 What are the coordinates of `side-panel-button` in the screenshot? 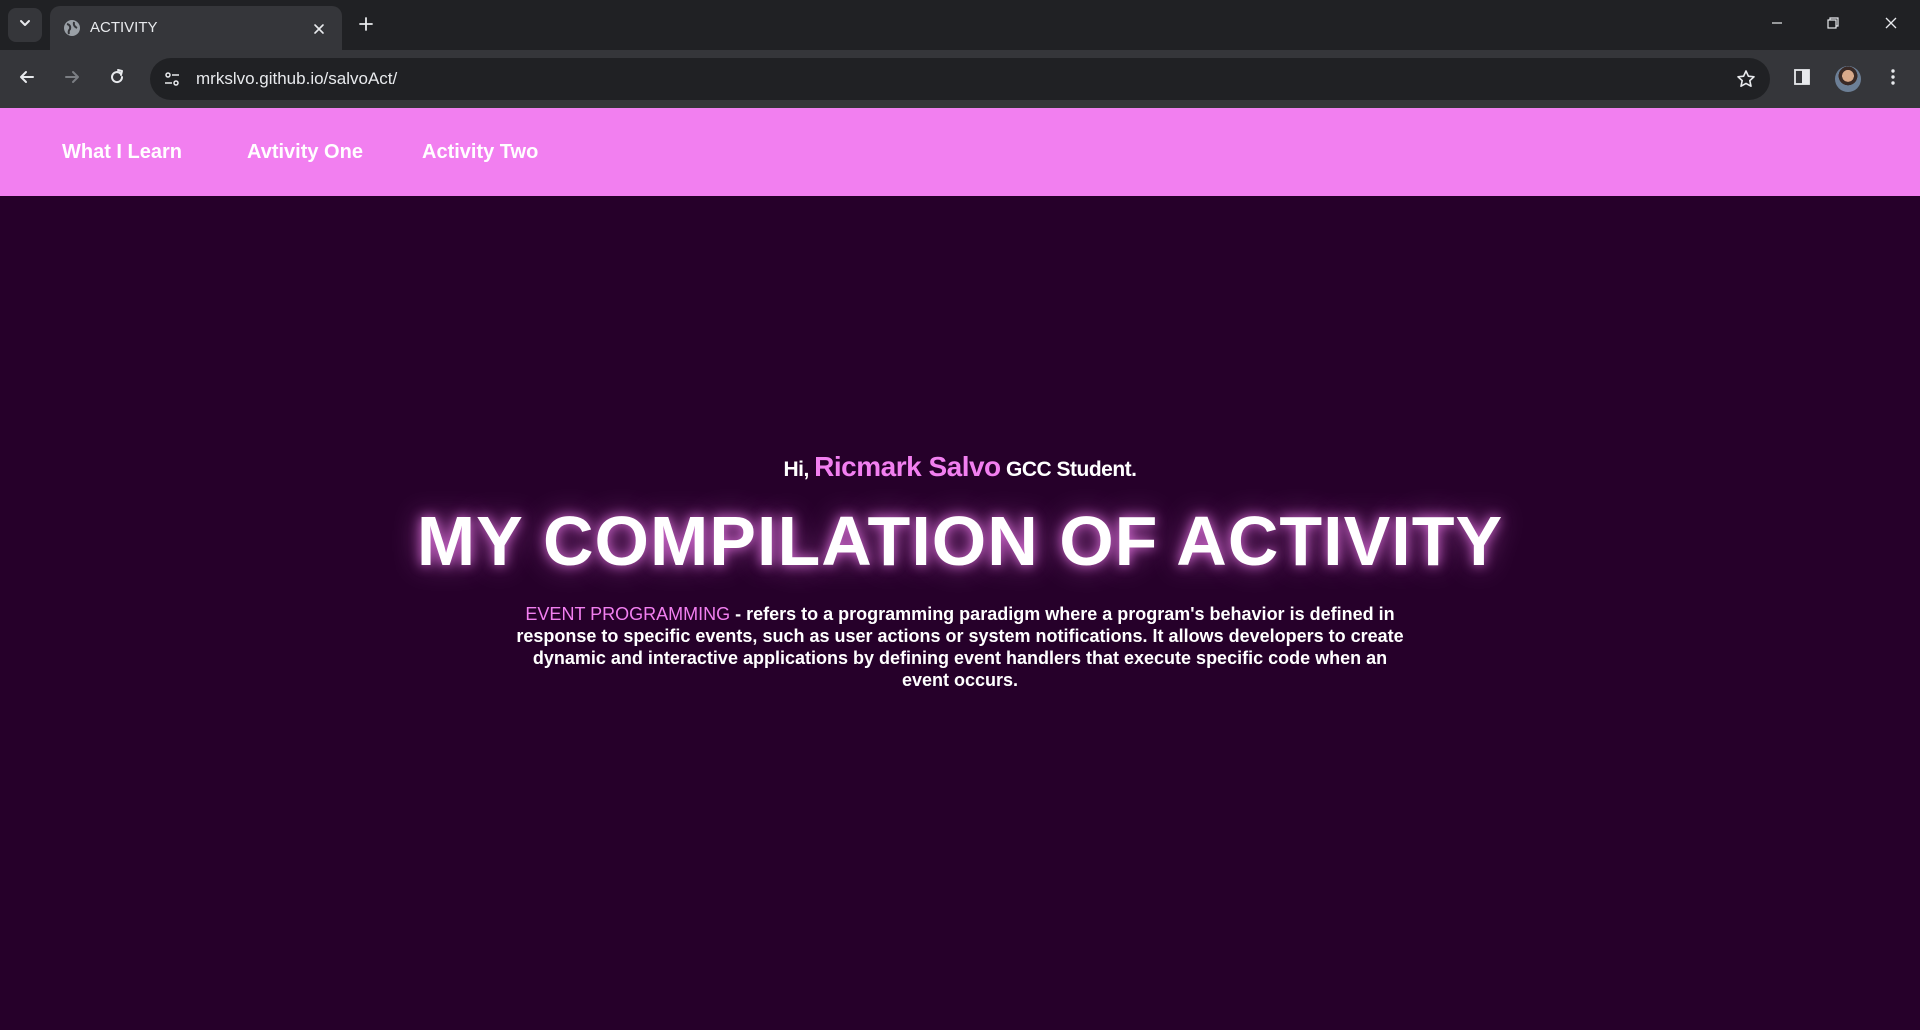 It's located at (1802, 79).